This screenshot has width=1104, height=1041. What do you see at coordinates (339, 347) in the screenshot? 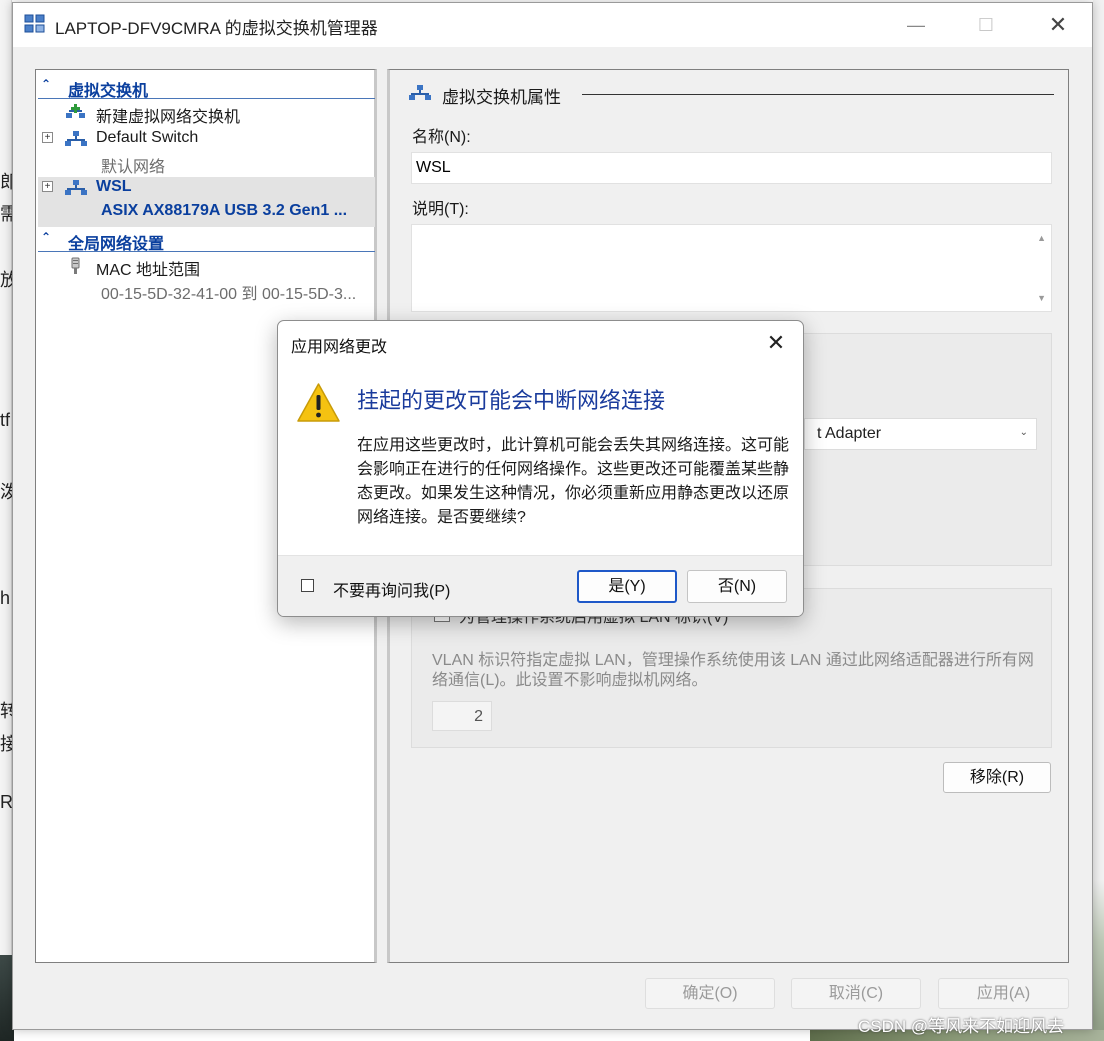
I see `dialog-title: 应用网络更改` at bounding box center [339, 347].